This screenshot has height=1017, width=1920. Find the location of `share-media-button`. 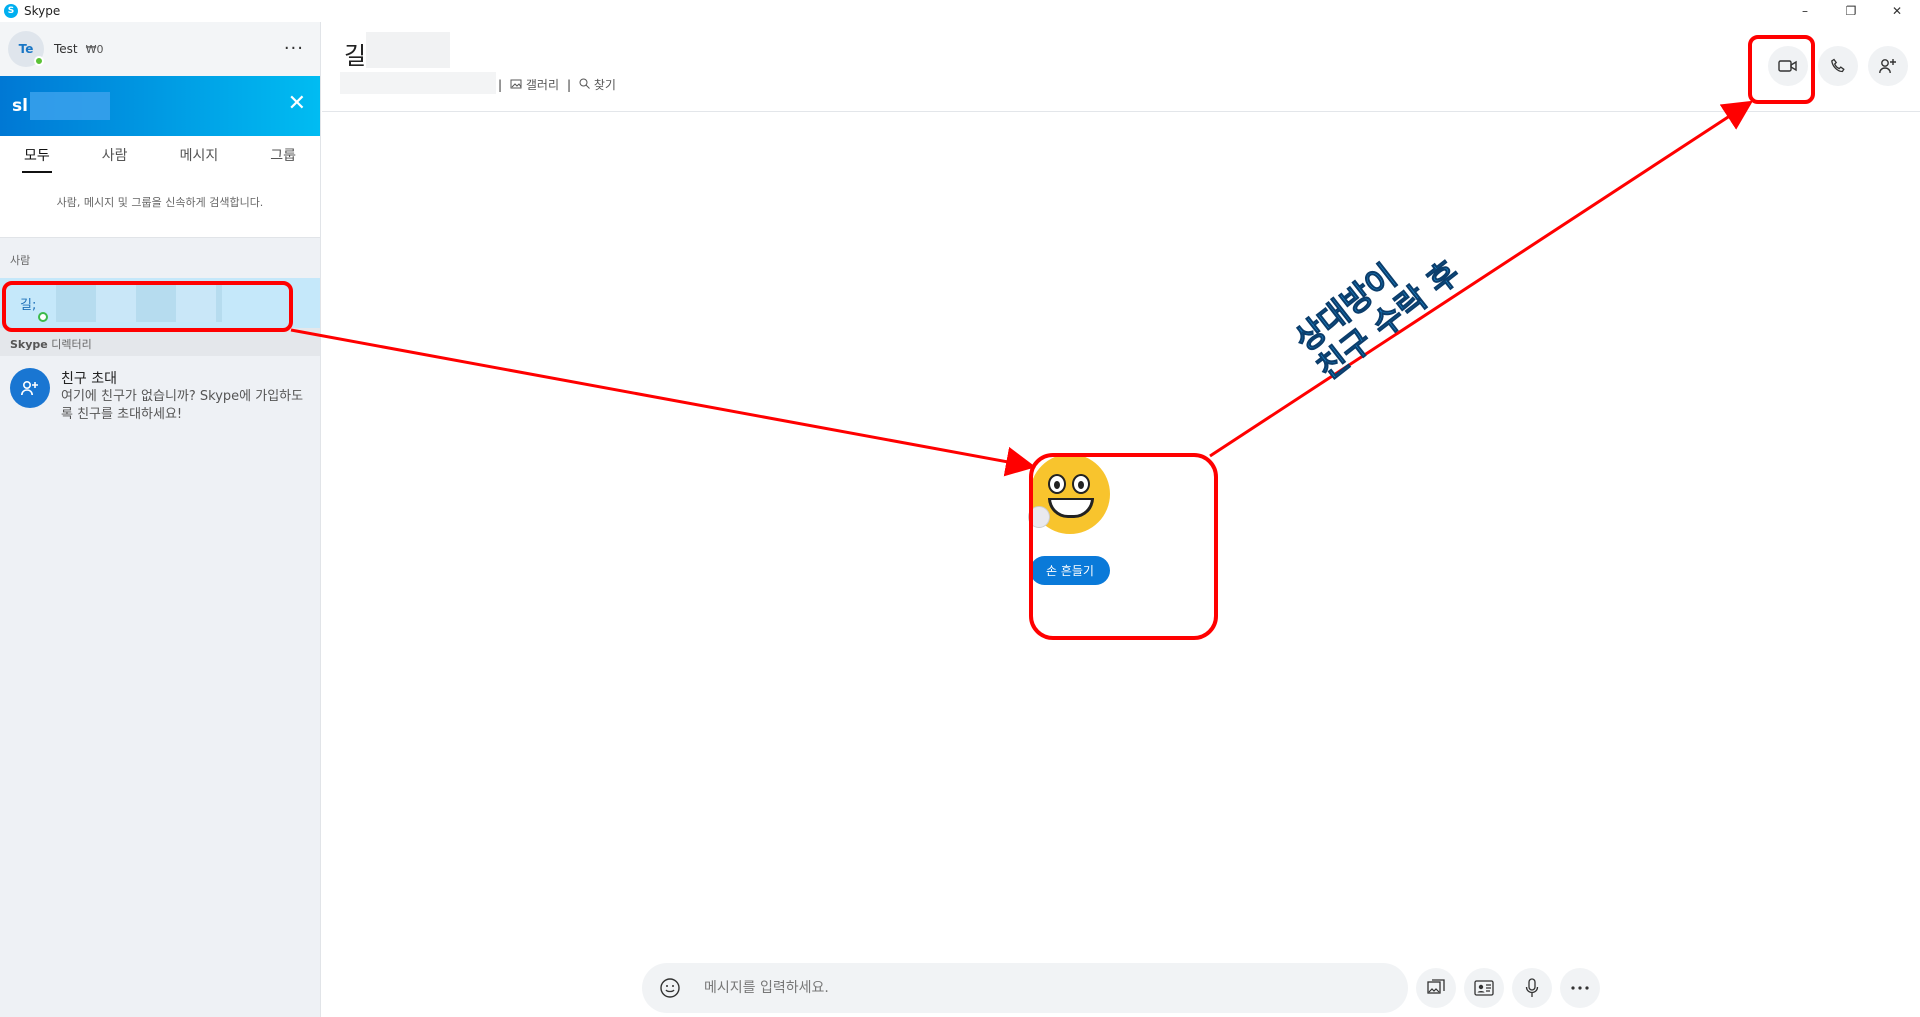

share-media-button is located at coordinates (1436, 988).